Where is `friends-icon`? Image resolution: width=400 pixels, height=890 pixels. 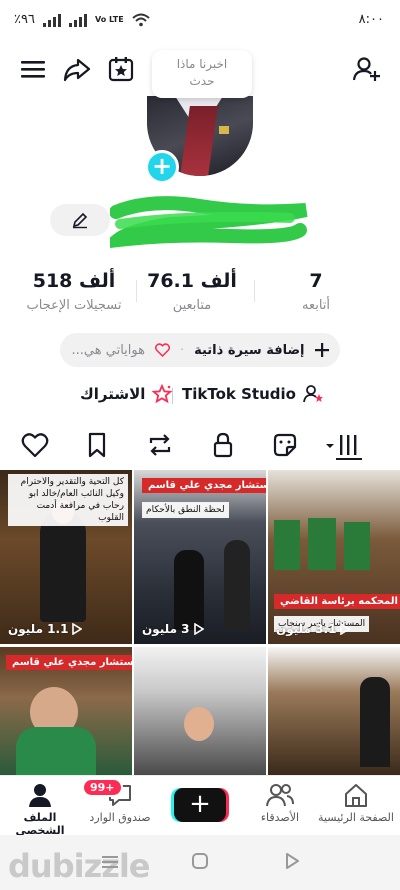
friends-icon is located at coordinates (280, 795).